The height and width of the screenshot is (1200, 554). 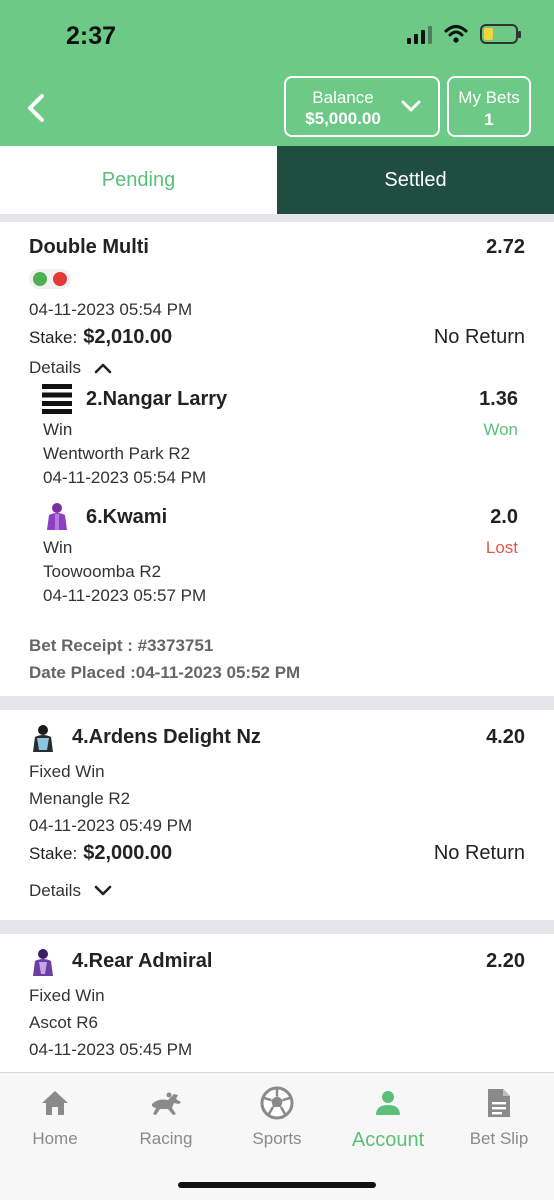 What do you see at coordinates (505, 961) in the screenshot?
I see `bet-odds: 2.20` at bounding box center [505, 961].